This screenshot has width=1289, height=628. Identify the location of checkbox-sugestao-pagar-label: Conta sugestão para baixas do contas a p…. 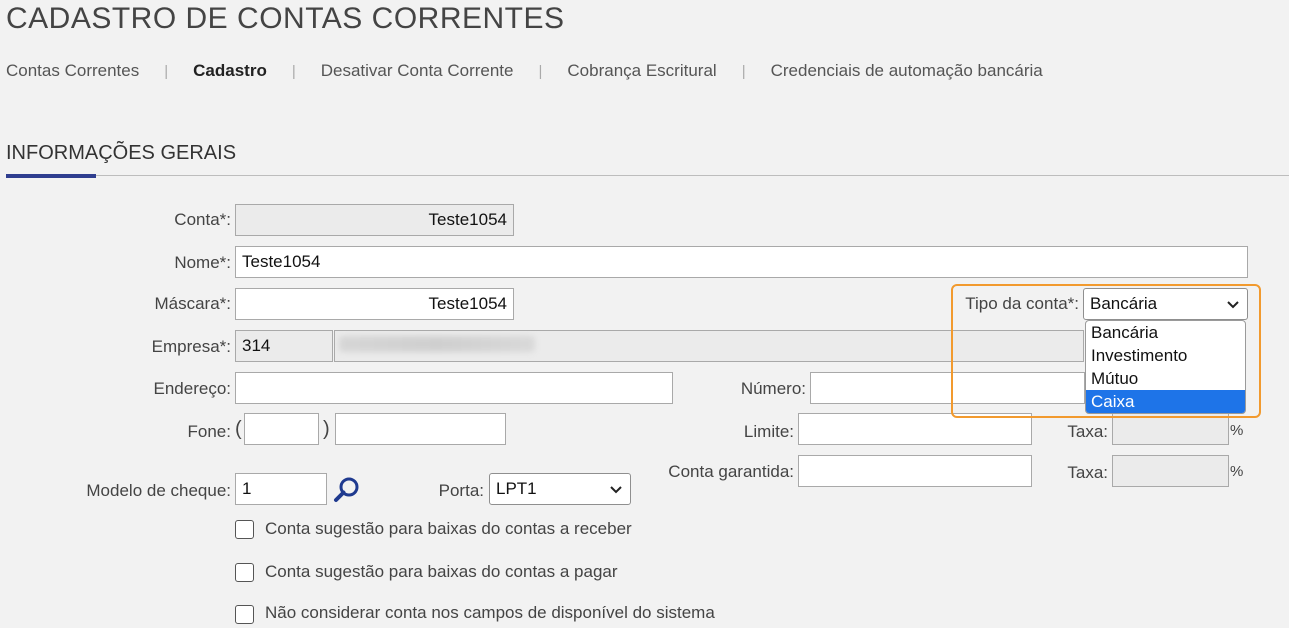
(441, 571).